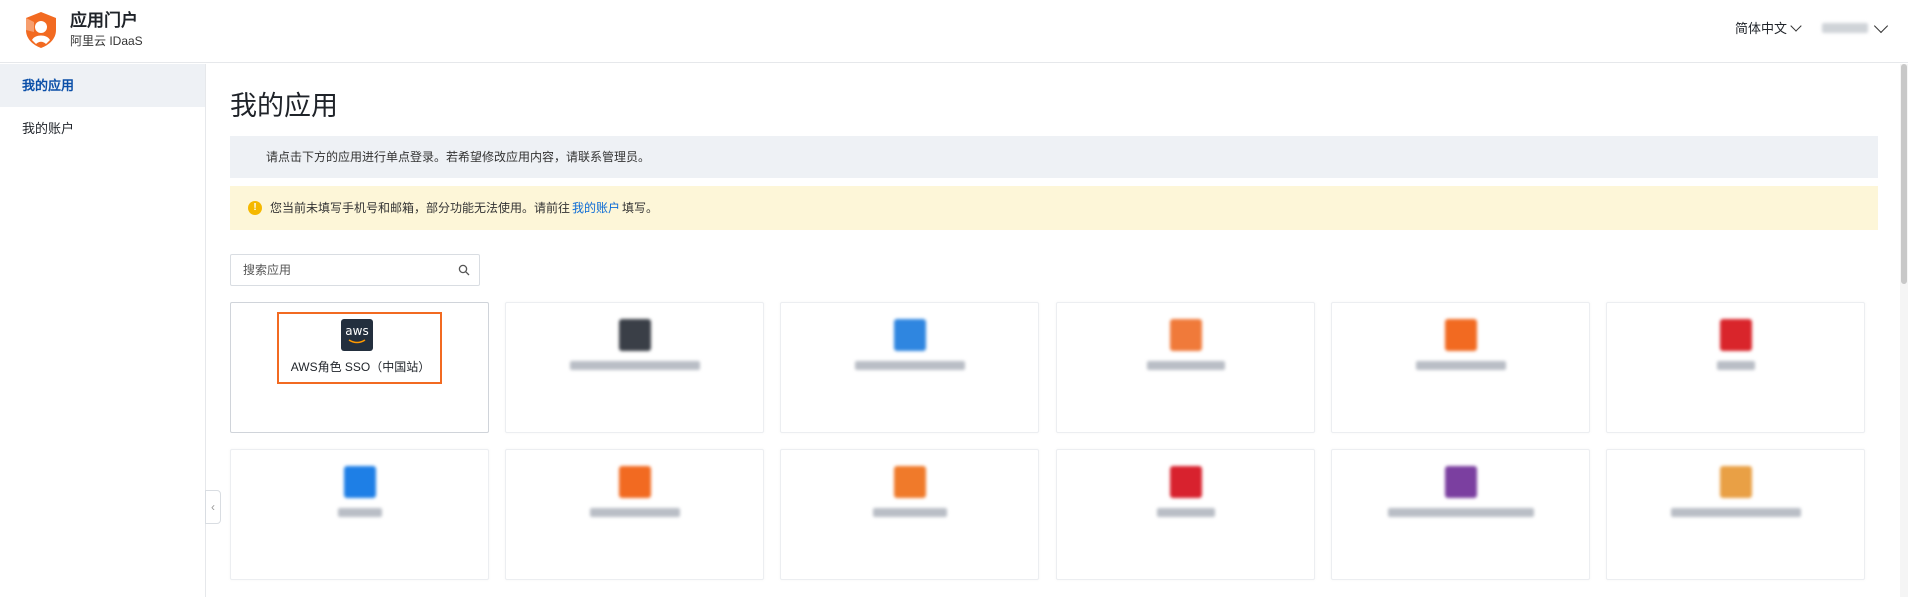 Image resolution: width=1908 pixels, height=597 pixels. What do you see at coordinates (102, 128) in the screenshot?
I see `sidebar-item-my-account: 我的账户` at bounding box center [102, 128].